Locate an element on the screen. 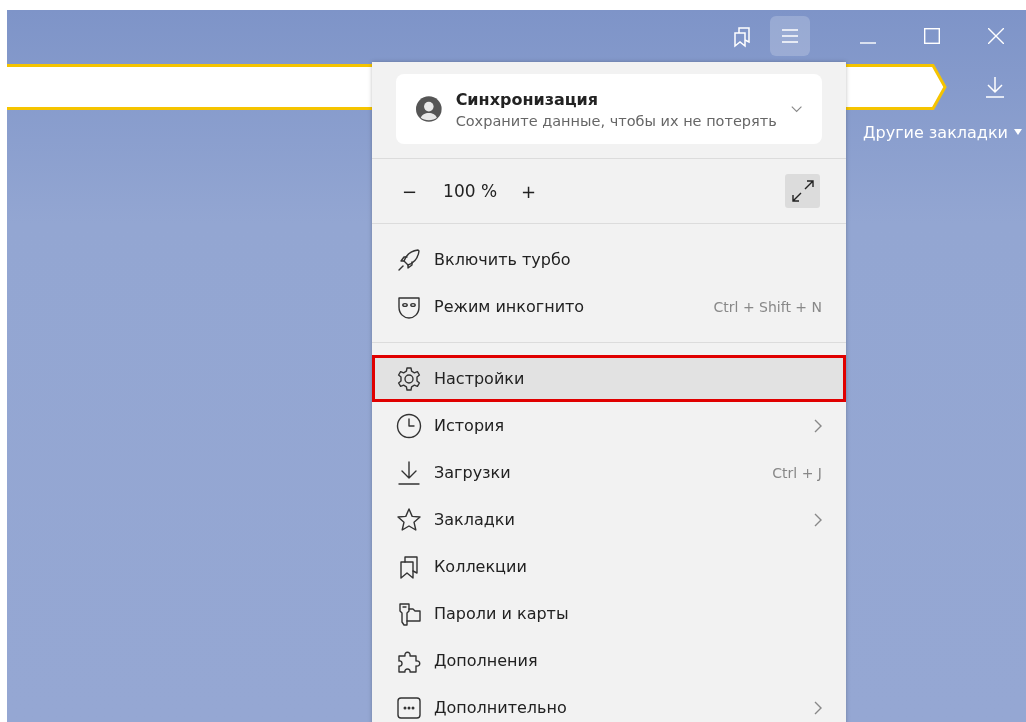 This screenshot has width=1026, height=722. shortcut-text: Ctrl + J is located at coordinates (797, 472).